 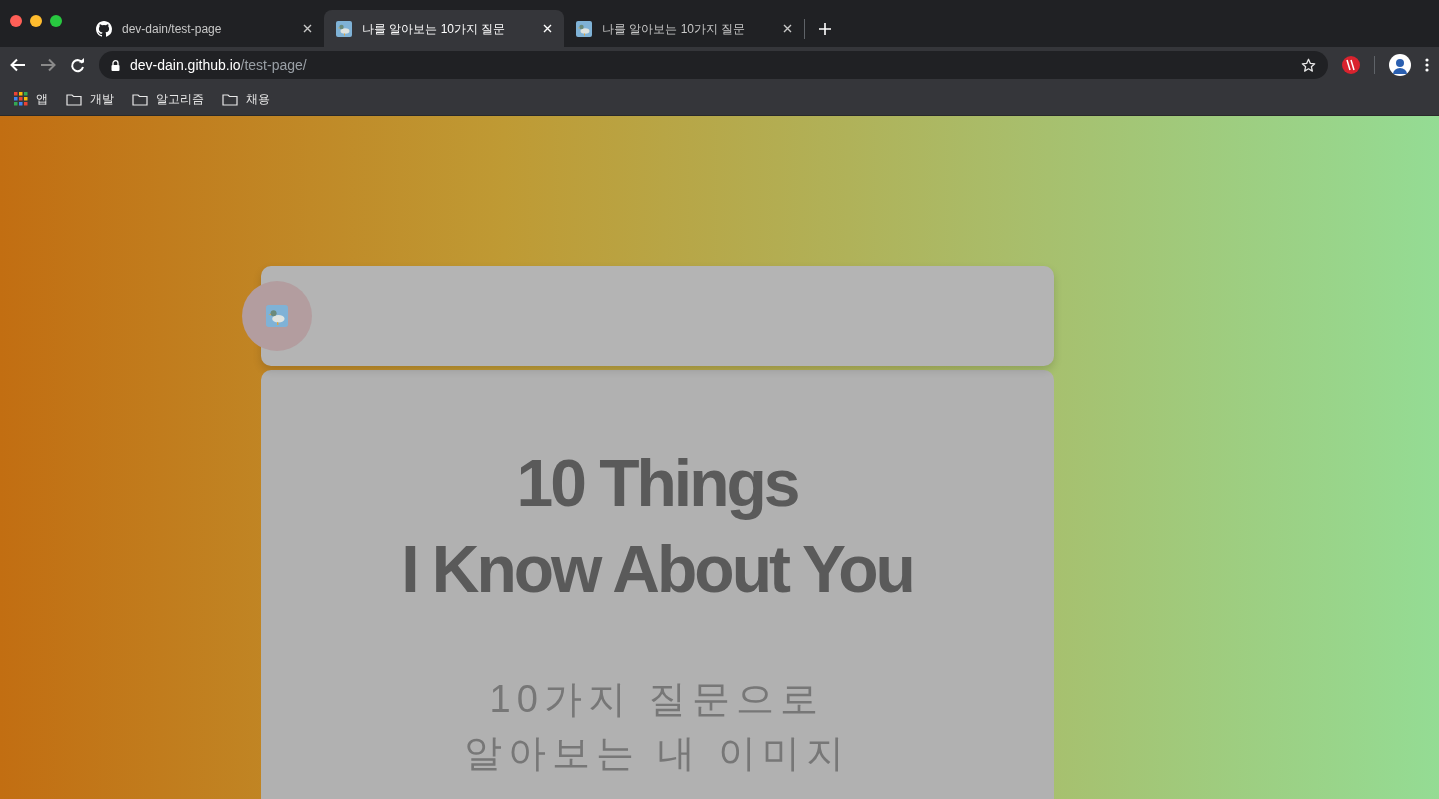 I want to click on apps-grid-icon, so click(x=21, y=99).